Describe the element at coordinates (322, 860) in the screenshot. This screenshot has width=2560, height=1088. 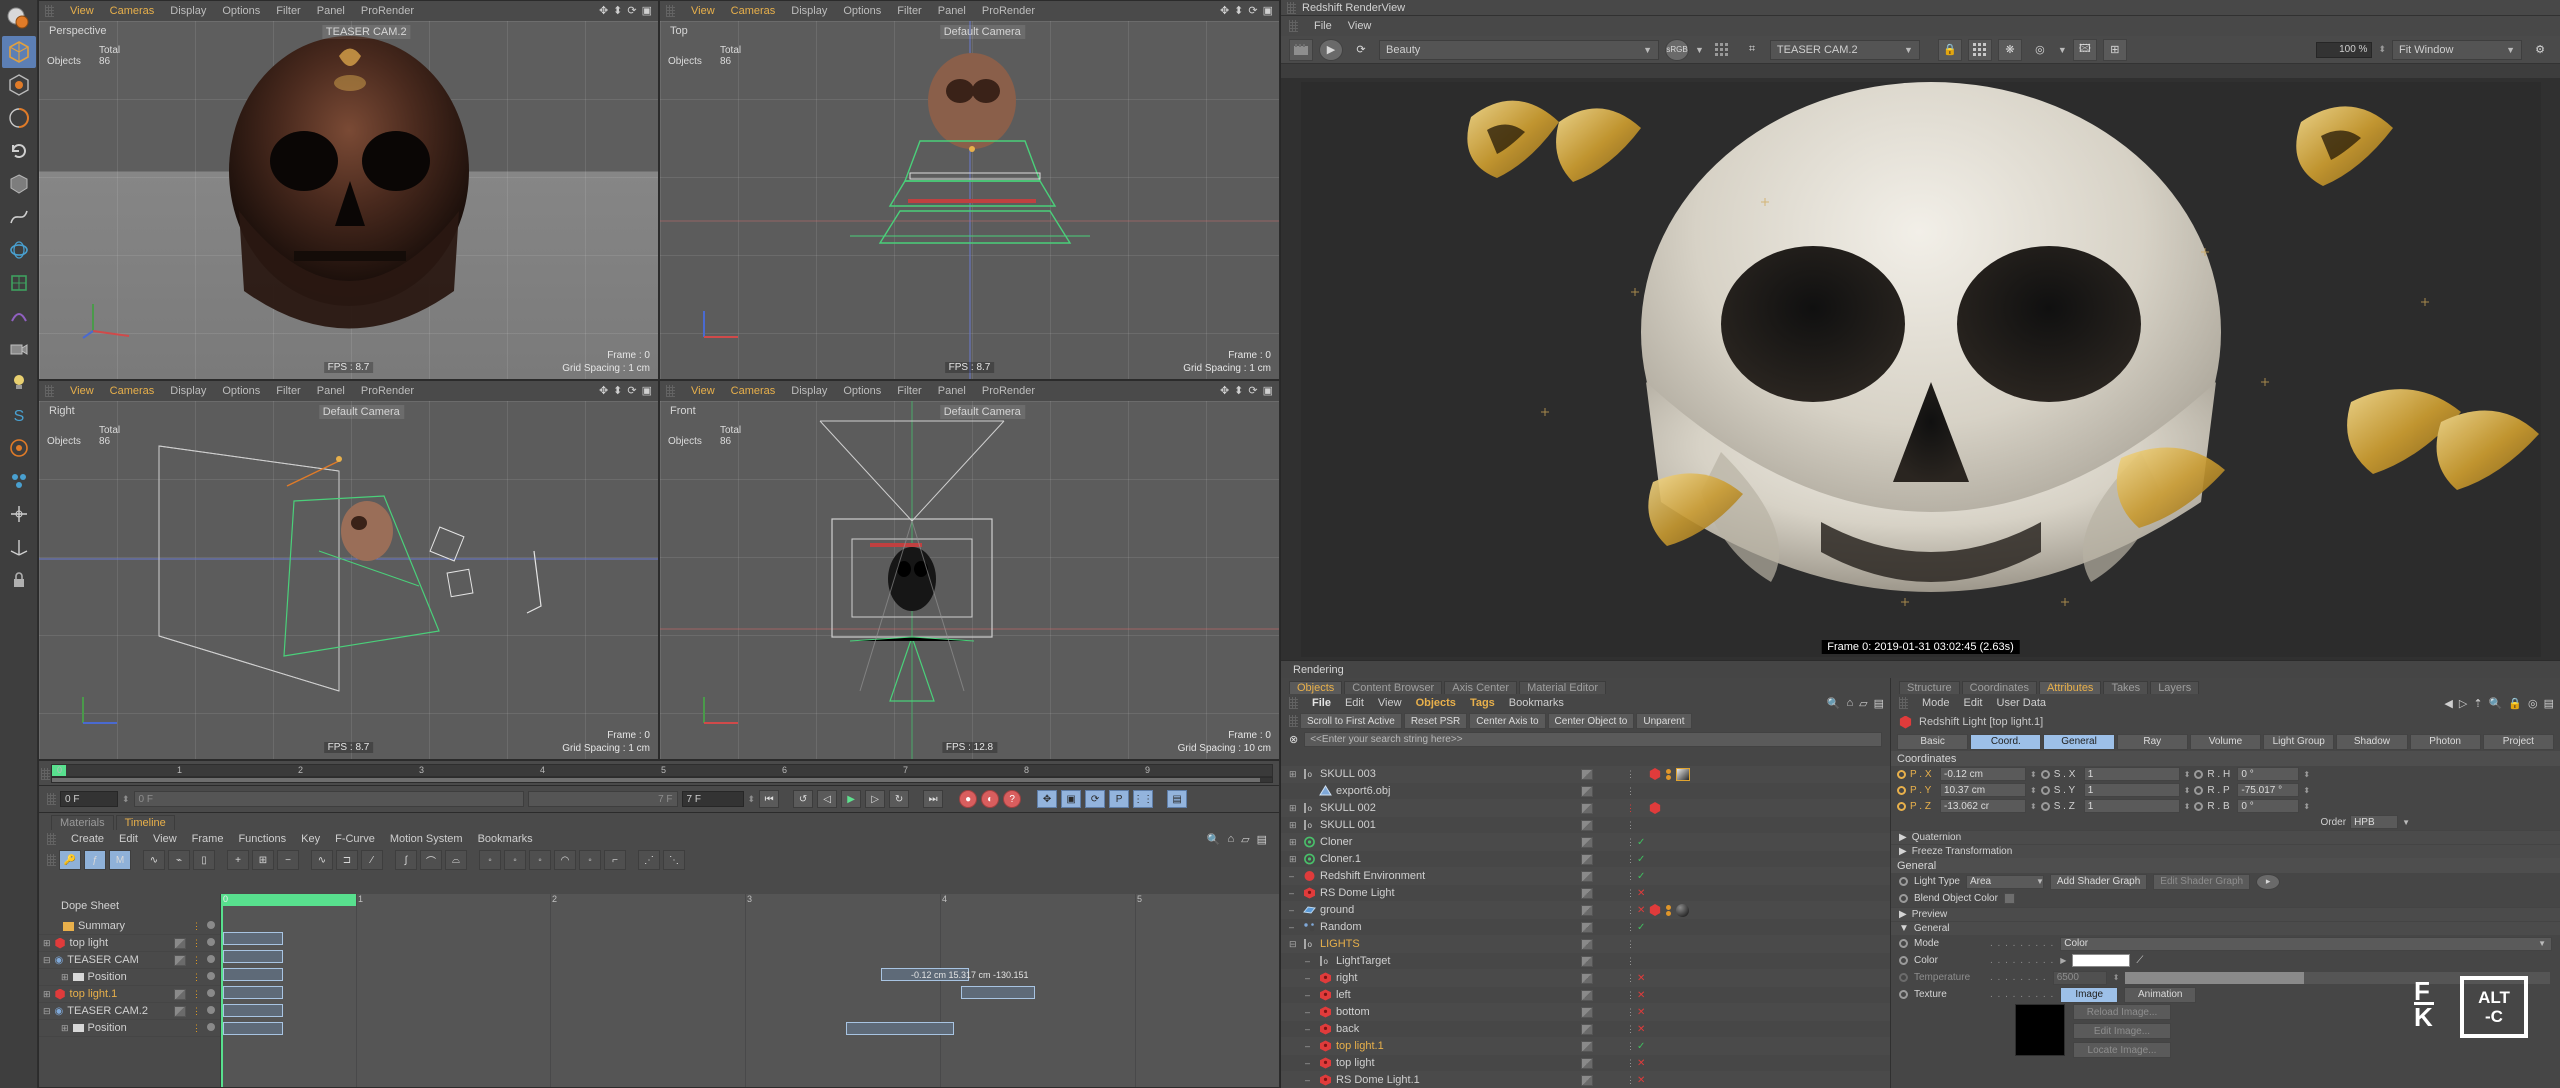
I see `spline-interp-icon: ∿` at that location.